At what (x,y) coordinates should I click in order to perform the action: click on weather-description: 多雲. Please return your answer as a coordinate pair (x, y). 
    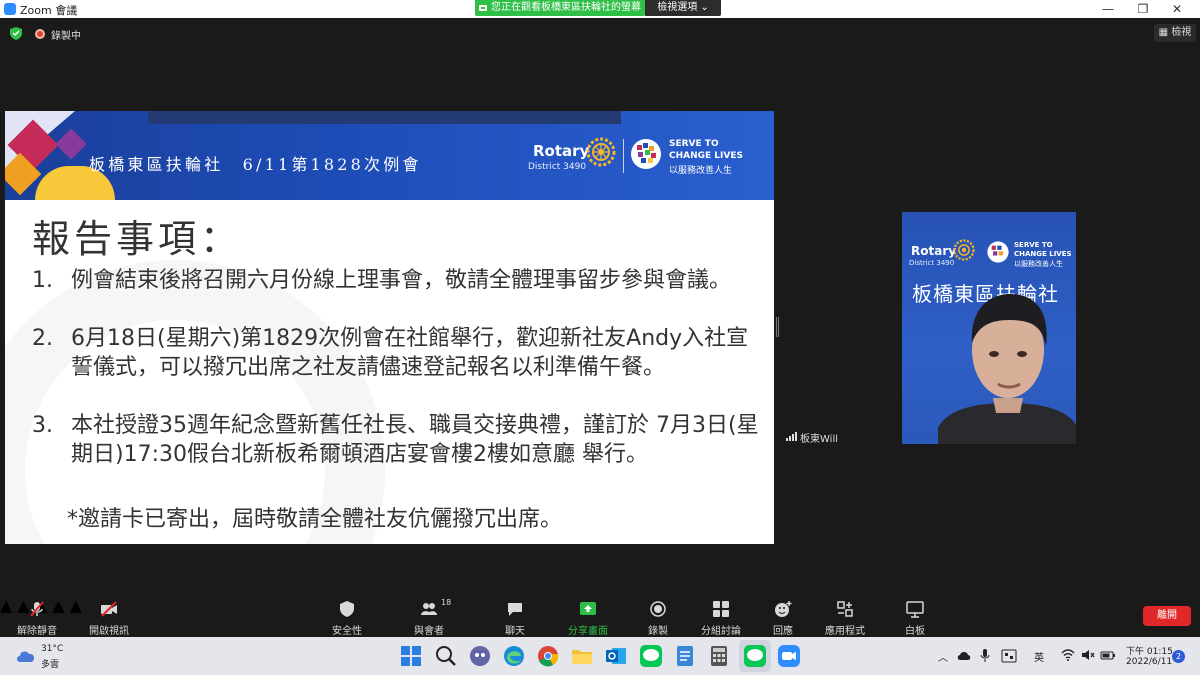
    Looking at the image, I should click on (50, 663).